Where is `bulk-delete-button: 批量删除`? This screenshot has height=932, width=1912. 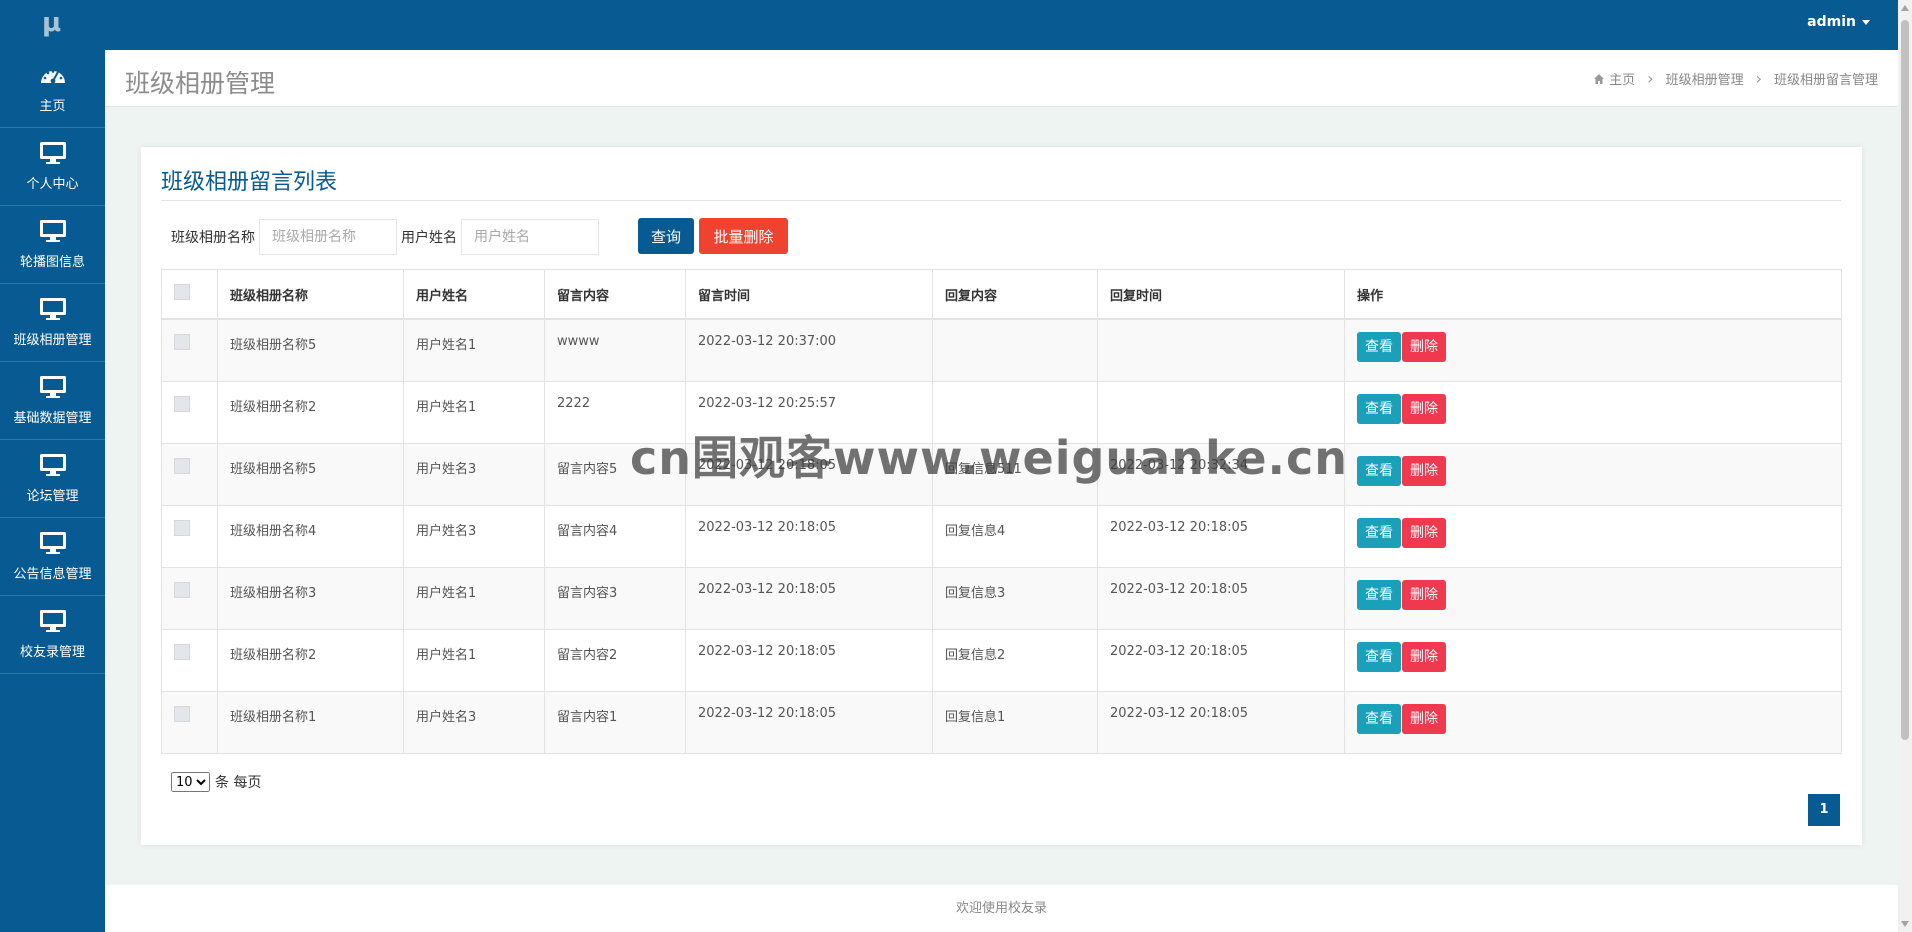 bulk-delete-button: 批量删除 is located at coordinates (743, 236).